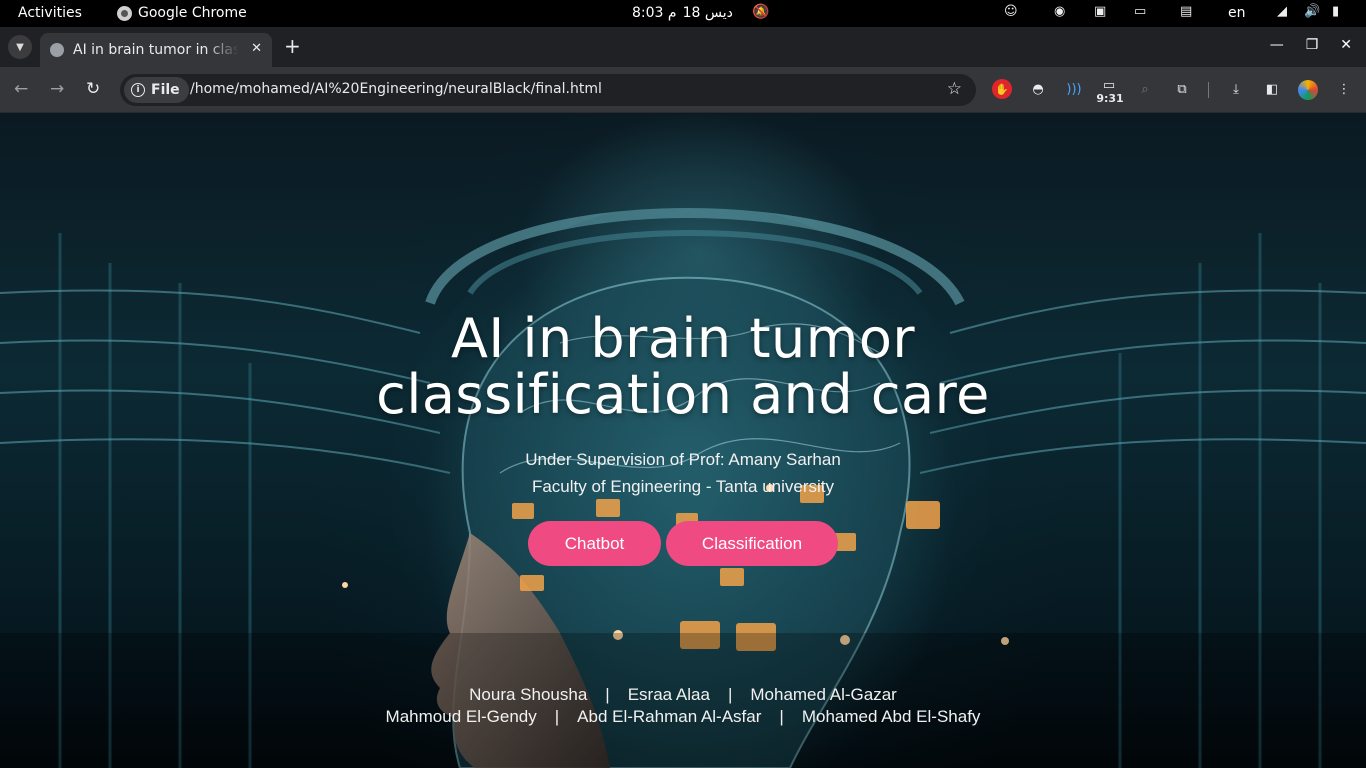 The width and height of the screenshot is (1366, 768). I want to click on browser-tray-icon: ◉, so click(1059, 11).